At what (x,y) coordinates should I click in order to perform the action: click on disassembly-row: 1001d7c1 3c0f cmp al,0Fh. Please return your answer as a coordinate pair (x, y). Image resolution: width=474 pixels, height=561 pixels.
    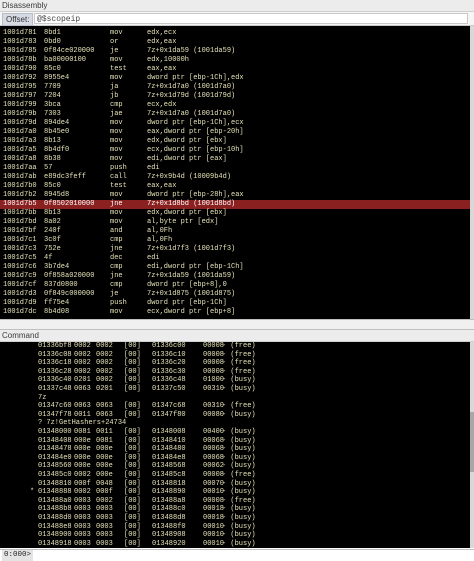
    Looking at the image, I should click on (235, 240).